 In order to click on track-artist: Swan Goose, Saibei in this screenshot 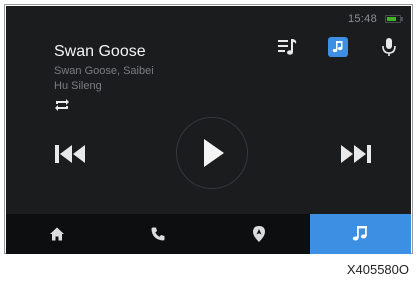, I will do `click(104, 71)`.